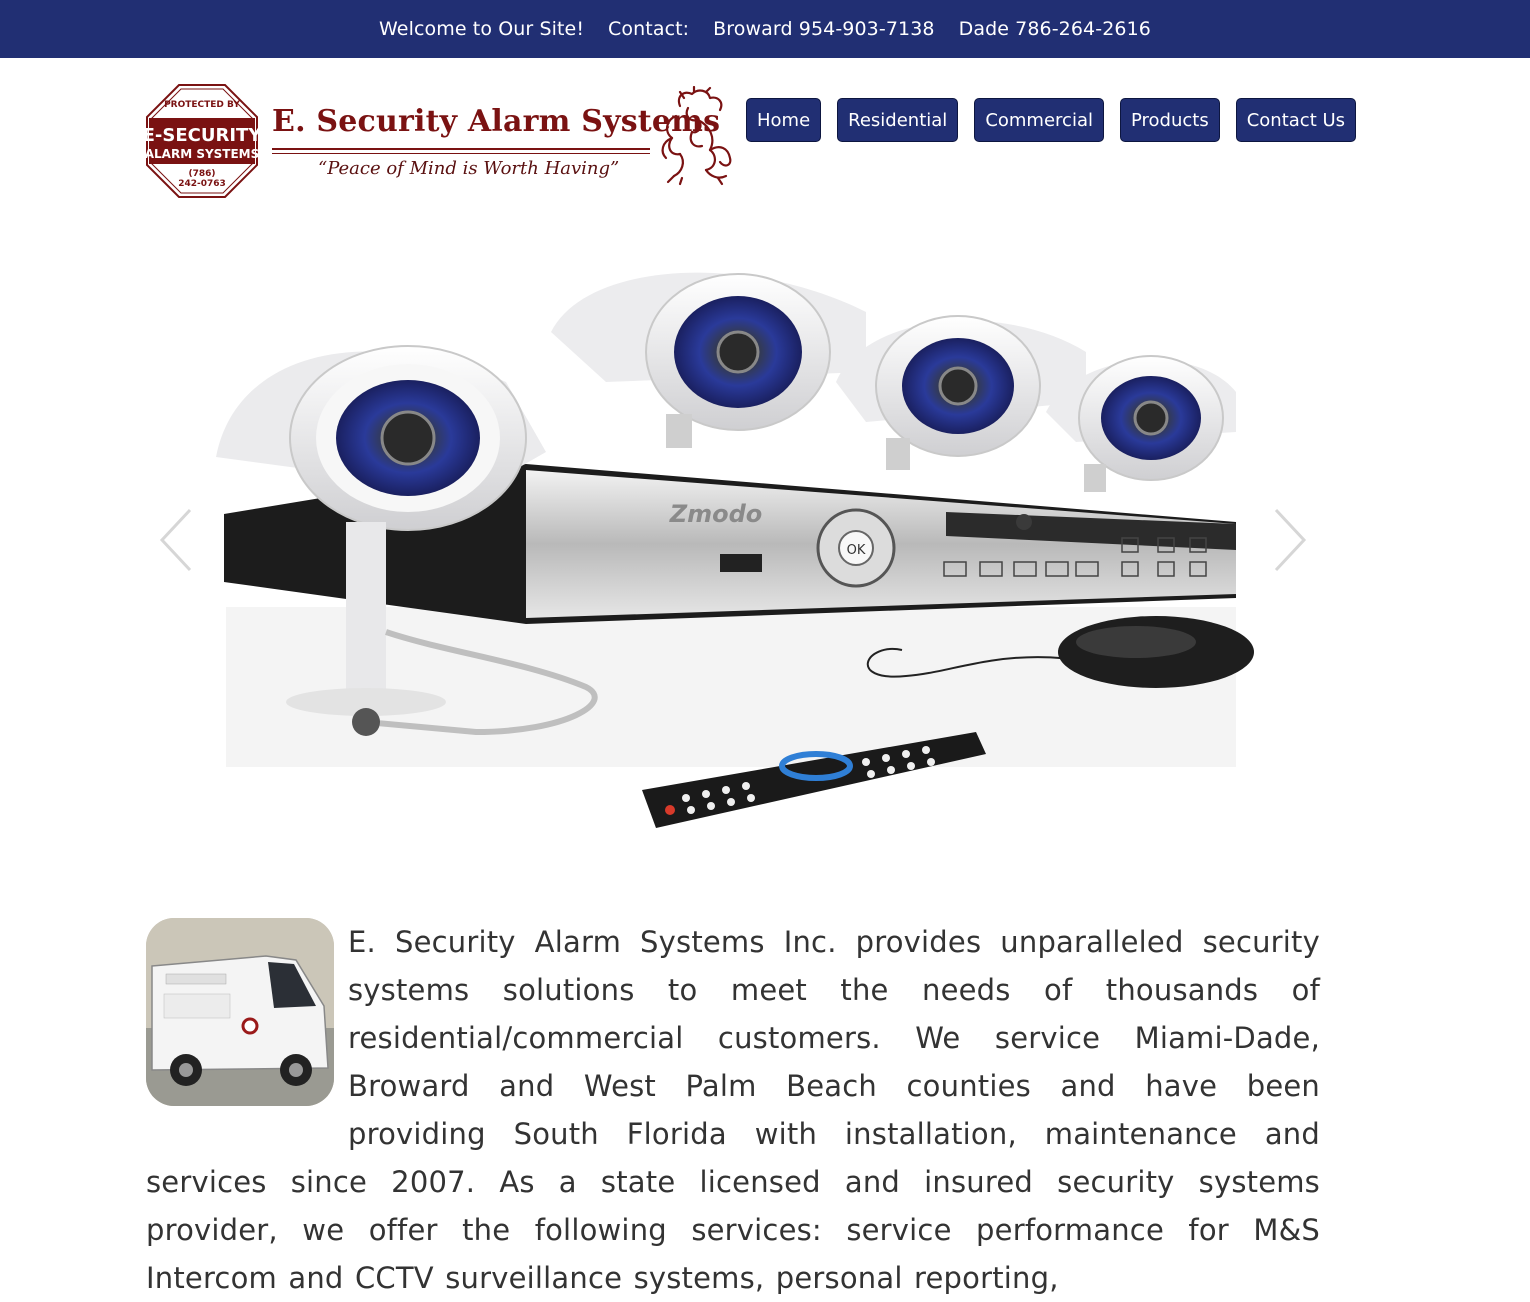 This screenshot has width=1530, height=1302. Describe the element at coordinates (1169, 120) in the screenshot. I see `nav-products-button: Products` at that location.